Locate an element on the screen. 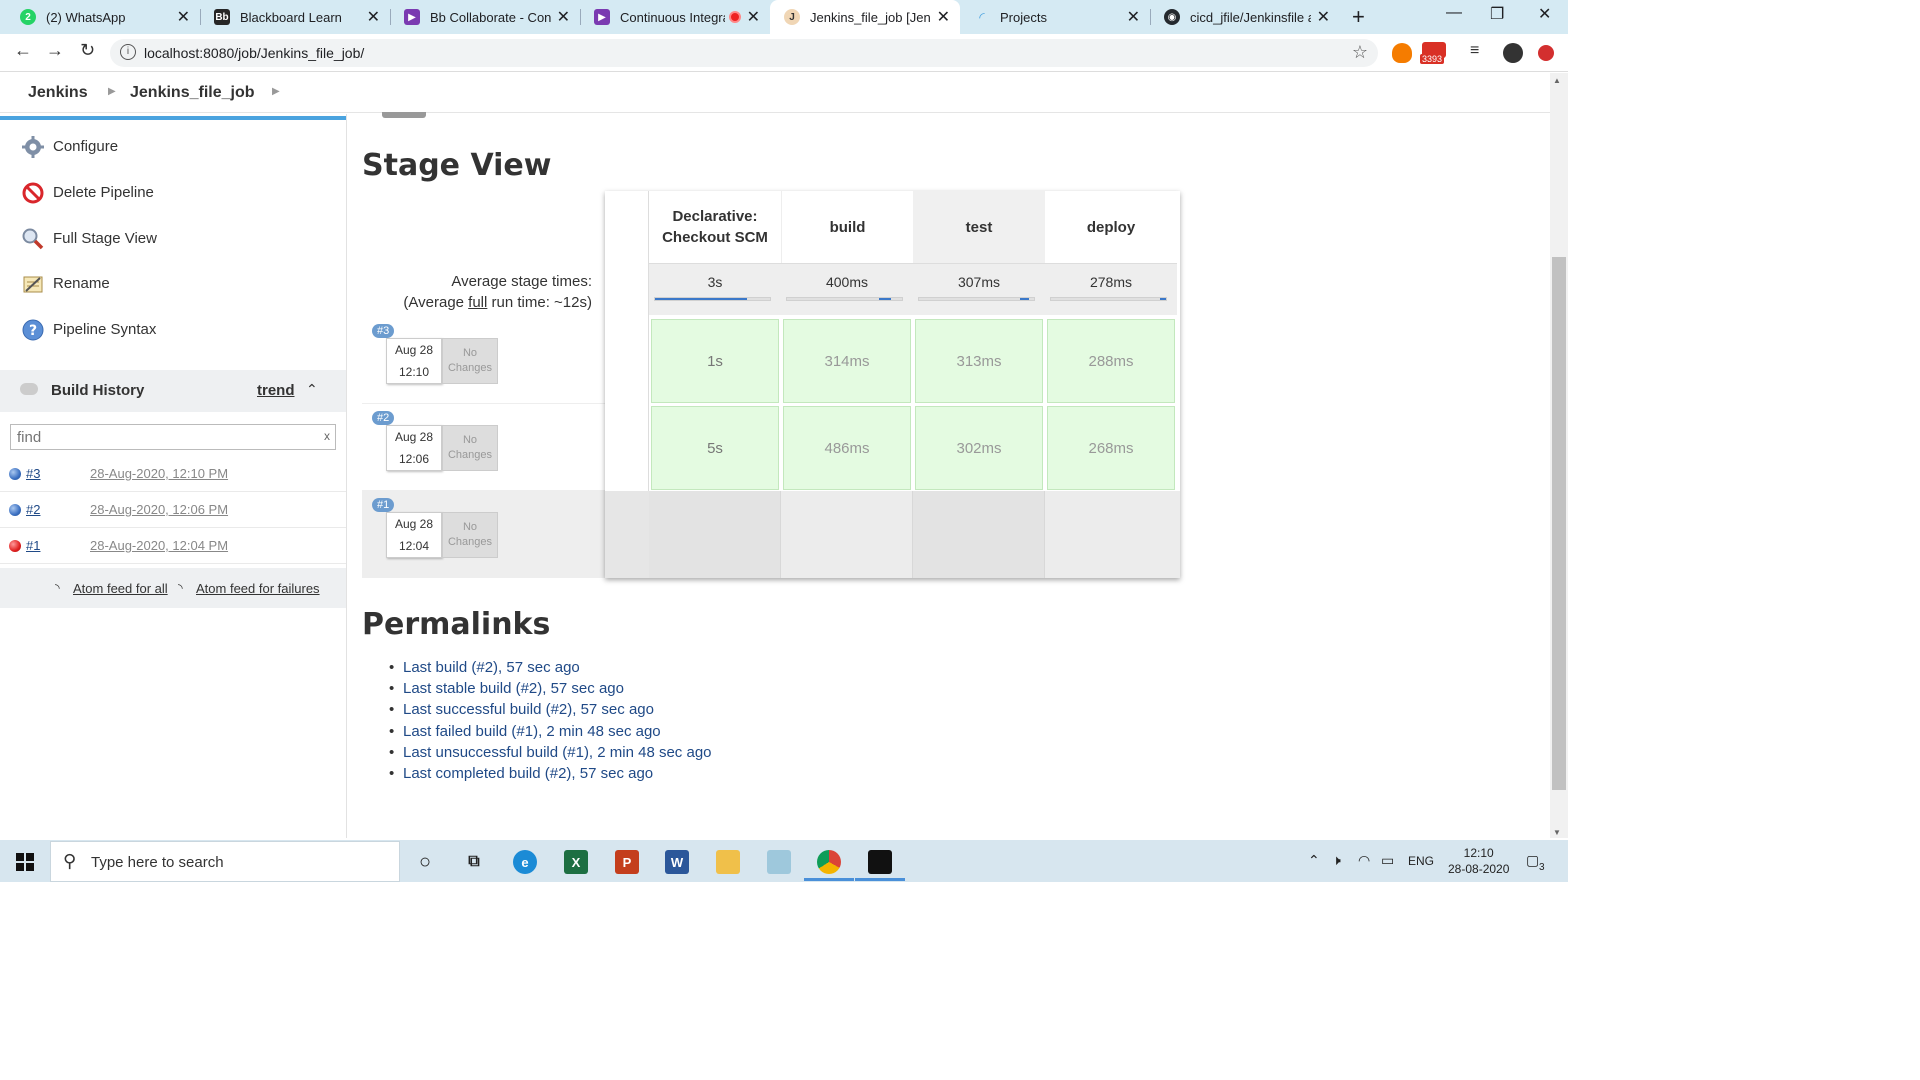 The image size is (1920, 1080). build-search-field: x is located at coordinates (173, 437).